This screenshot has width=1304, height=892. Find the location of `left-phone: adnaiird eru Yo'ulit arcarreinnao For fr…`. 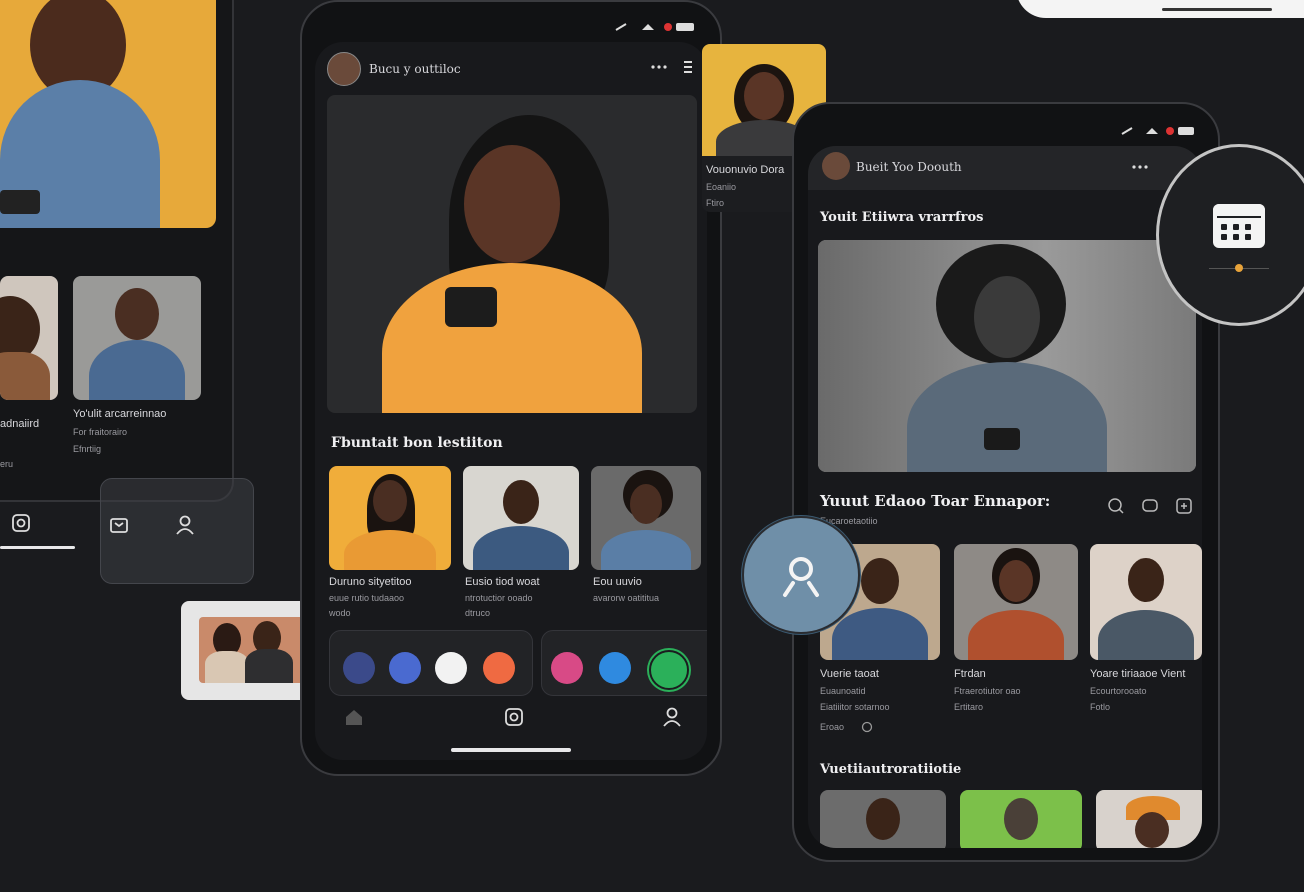

left-phone: adnaiird eru Yo'ulit arcarreinnao For fr… is located at coordinates (117, 251).